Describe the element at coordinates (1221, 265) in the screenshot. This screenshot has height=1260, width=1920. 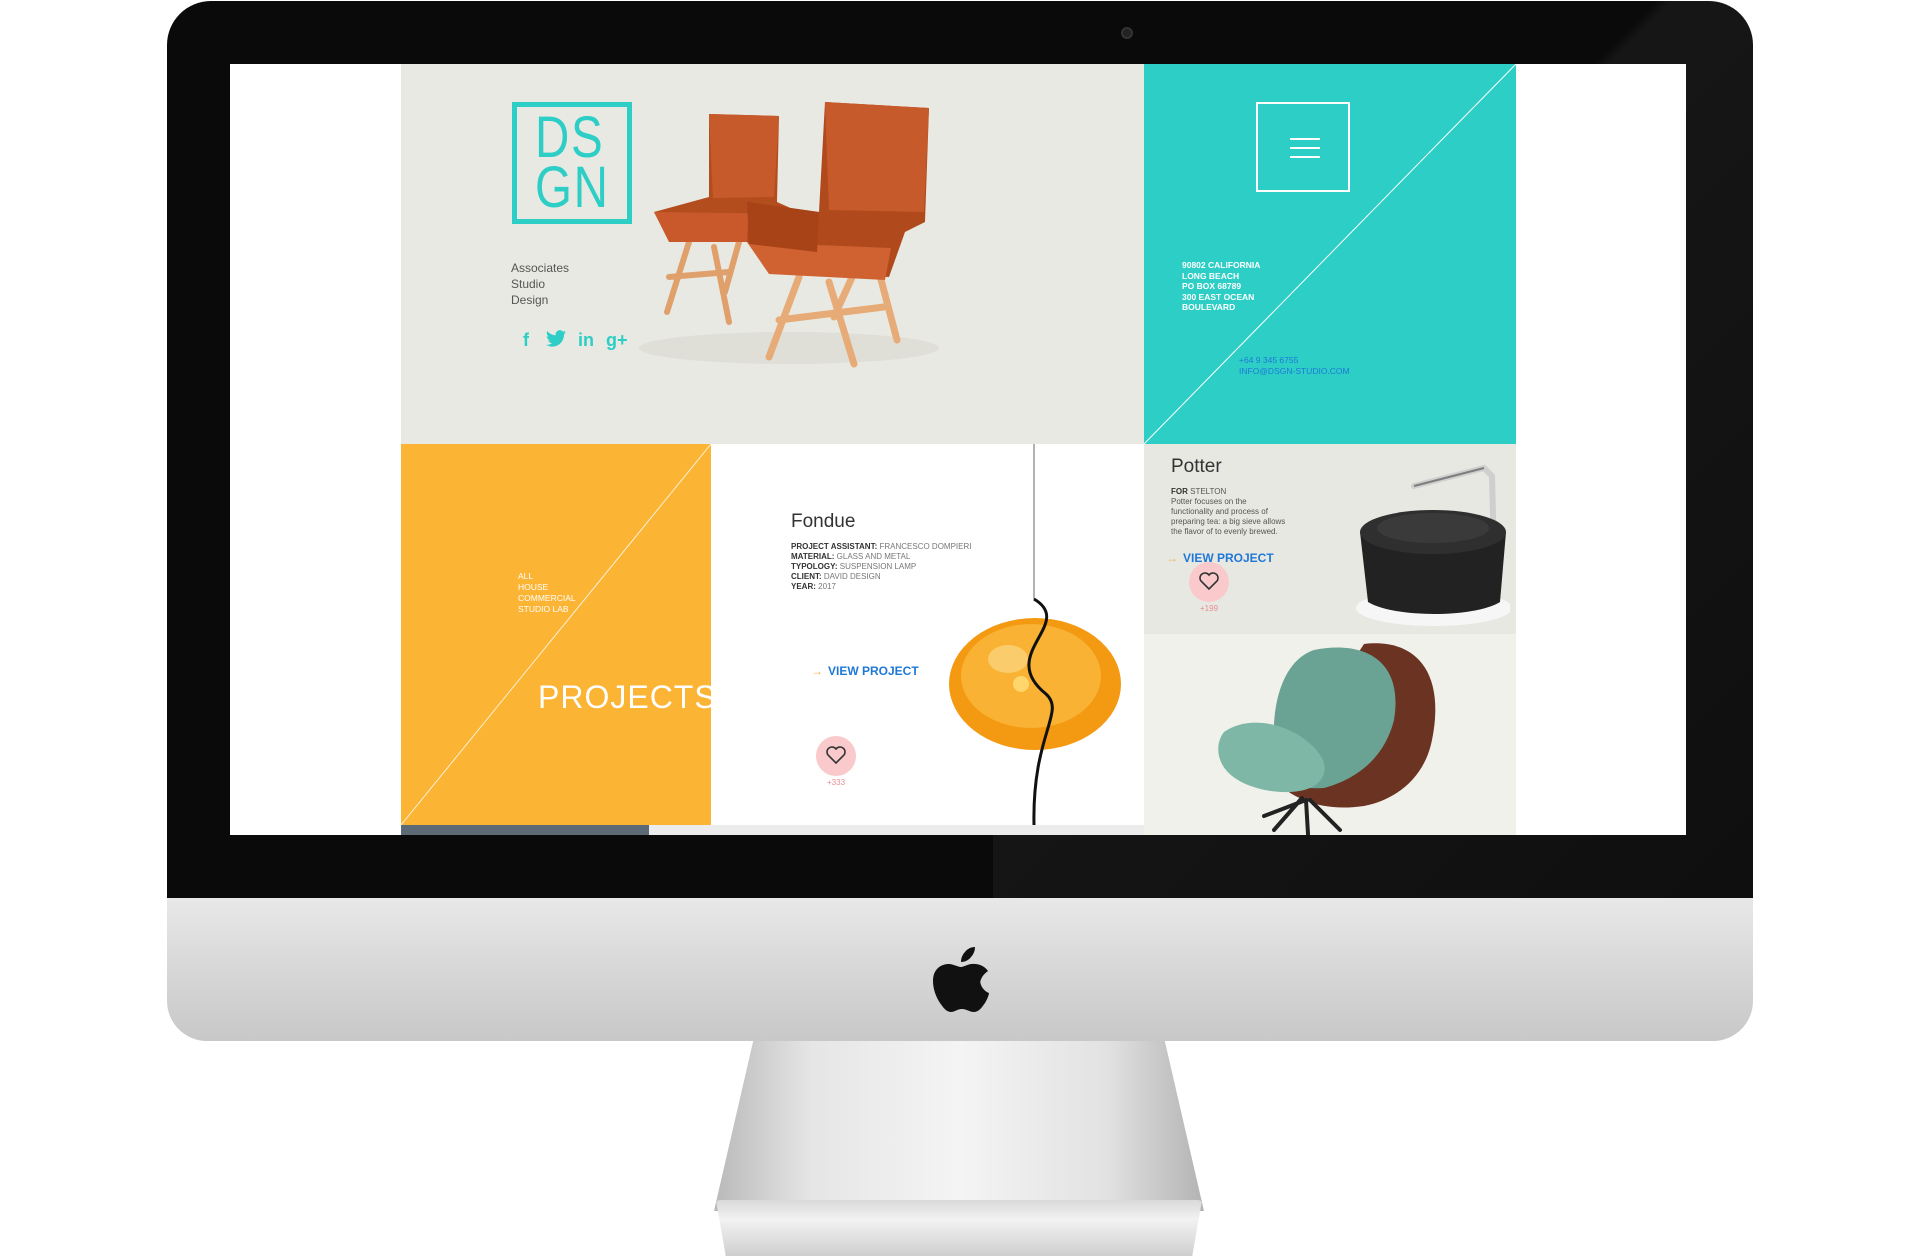
I see `address-line: 90802 CALIFORNIA` at that location.